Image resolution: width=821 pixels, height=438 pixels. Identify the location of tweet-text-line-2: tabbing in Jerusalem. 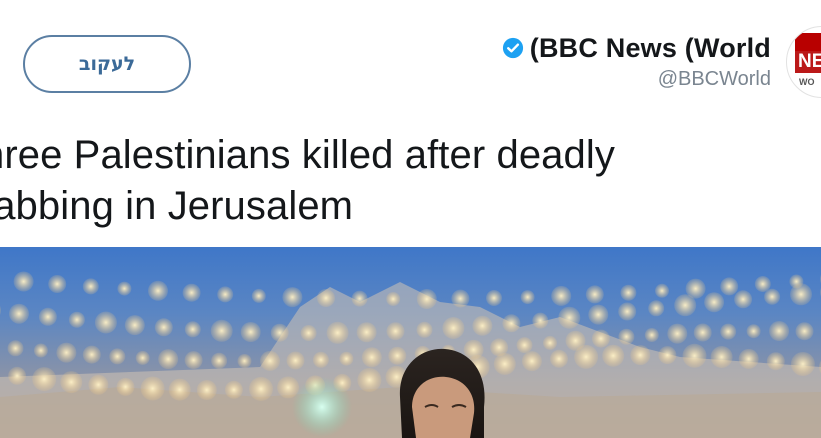
(177, 206).